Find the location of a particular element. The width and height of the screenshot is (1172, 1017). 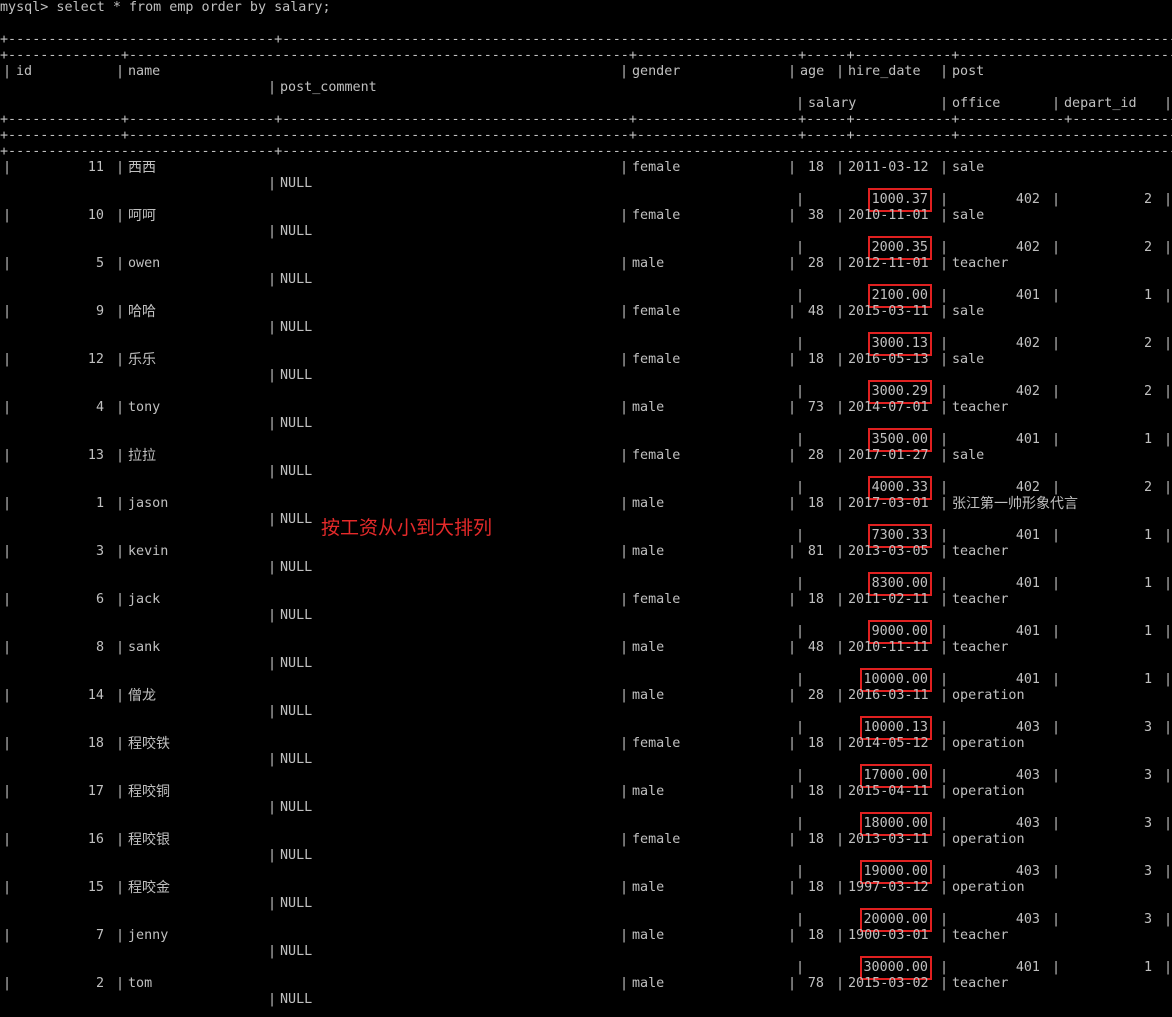

cell-name: 程咬铜 is located at coordinates (149, 792).